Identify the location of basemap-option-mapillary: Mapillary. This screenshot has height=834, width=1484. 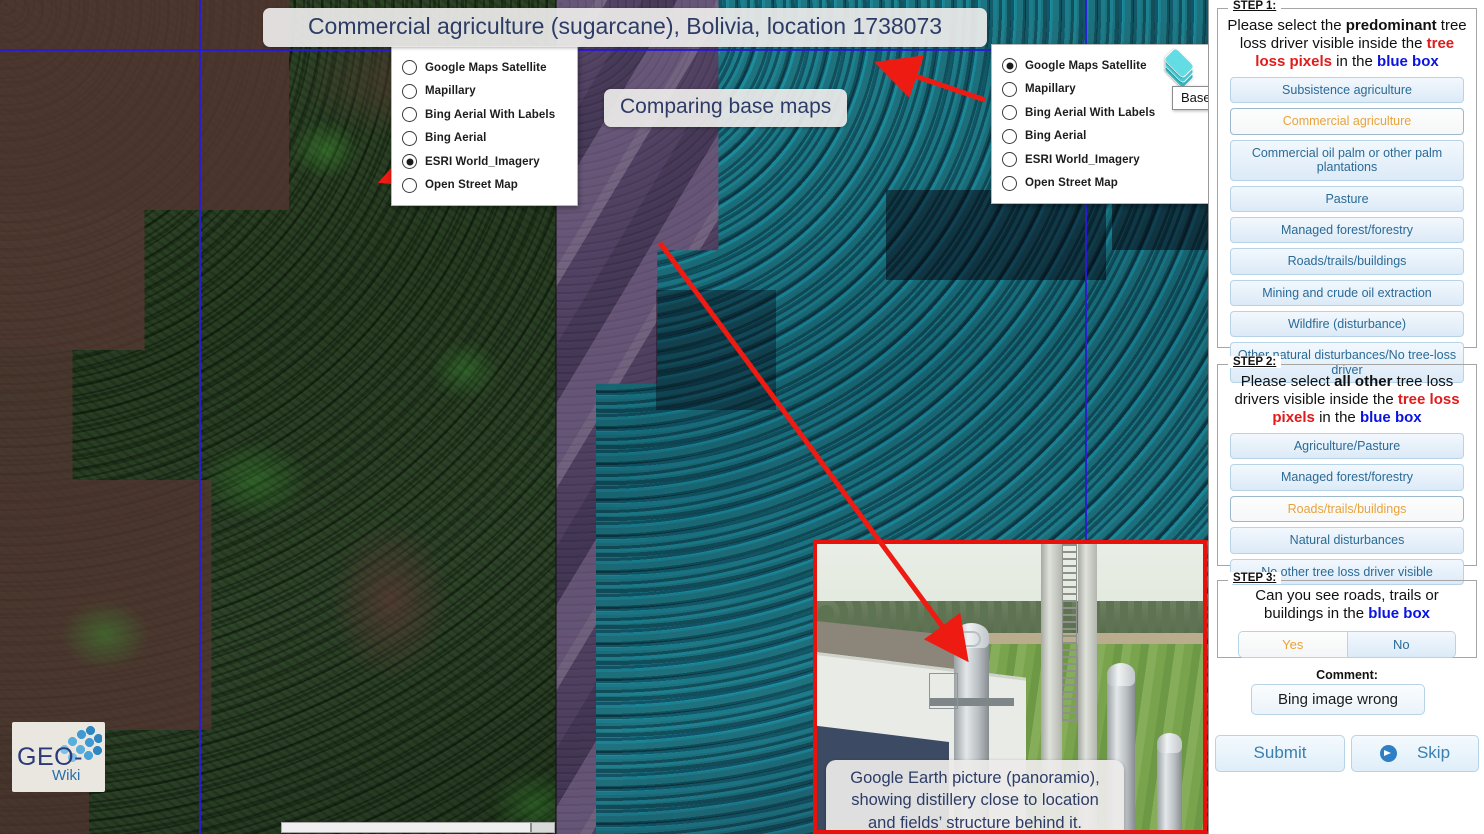
(484, 92).